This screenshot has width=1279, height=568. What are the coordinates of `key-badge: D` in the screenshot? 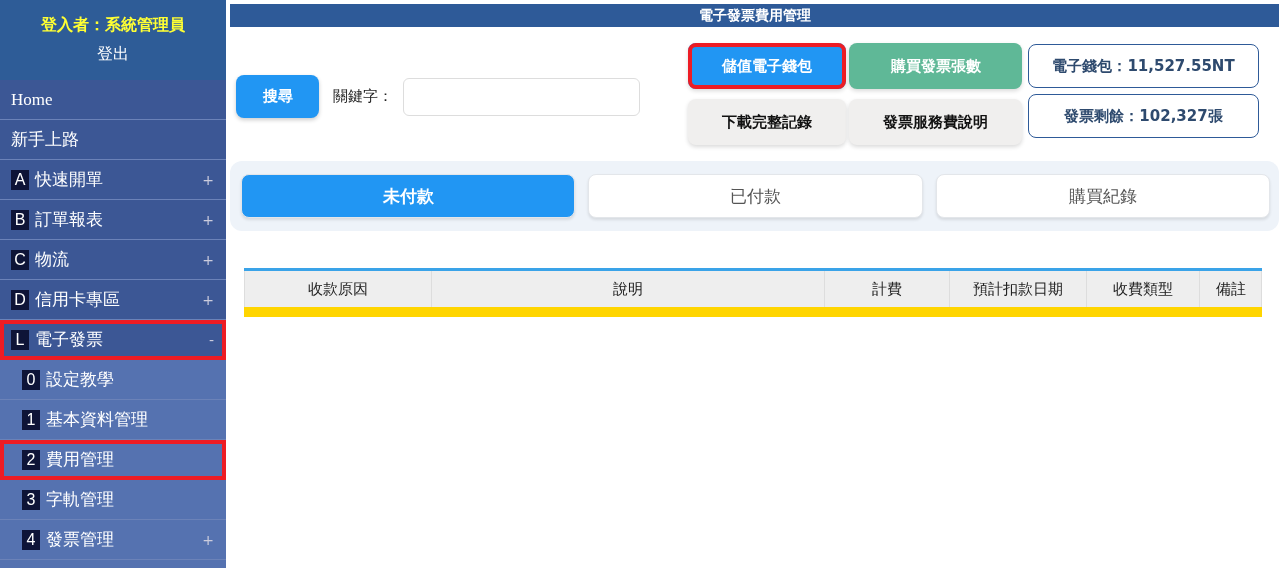 It's located at (20, 299).